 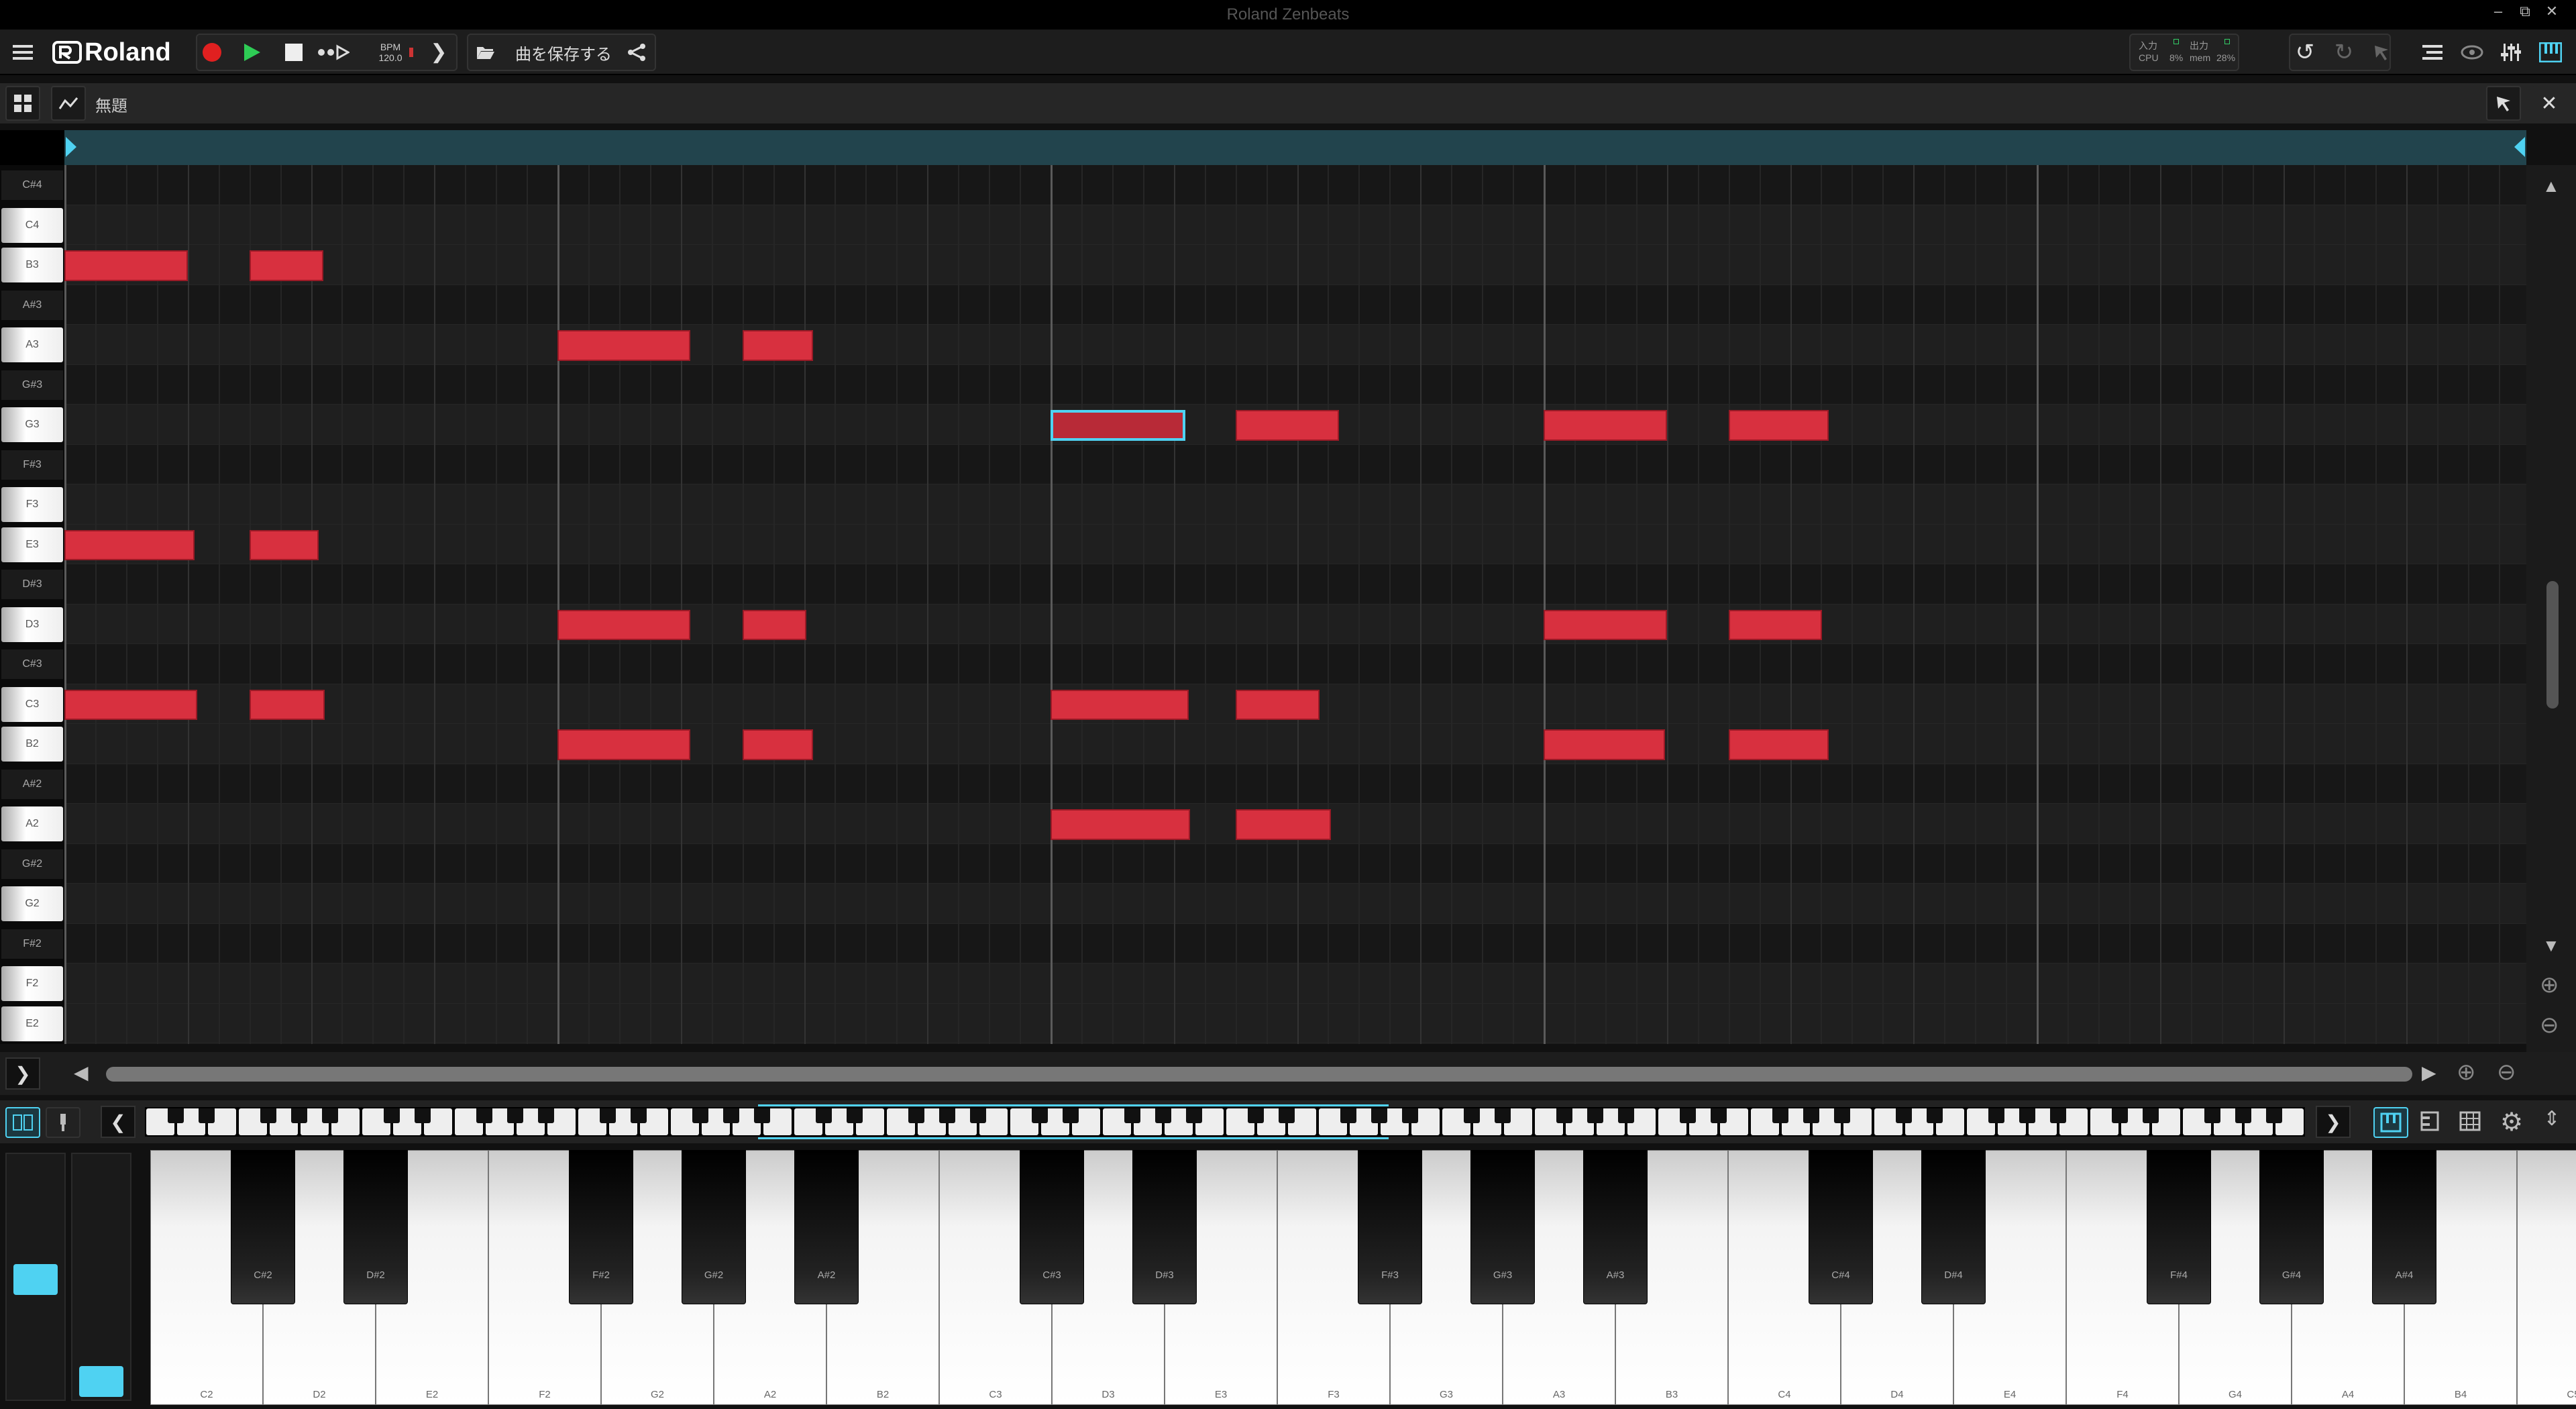 What do you see at coordinates (2404, 1227) in the screenshot?
I see `piano-key-as4: A#4` at bounding box center [2404, 1227].